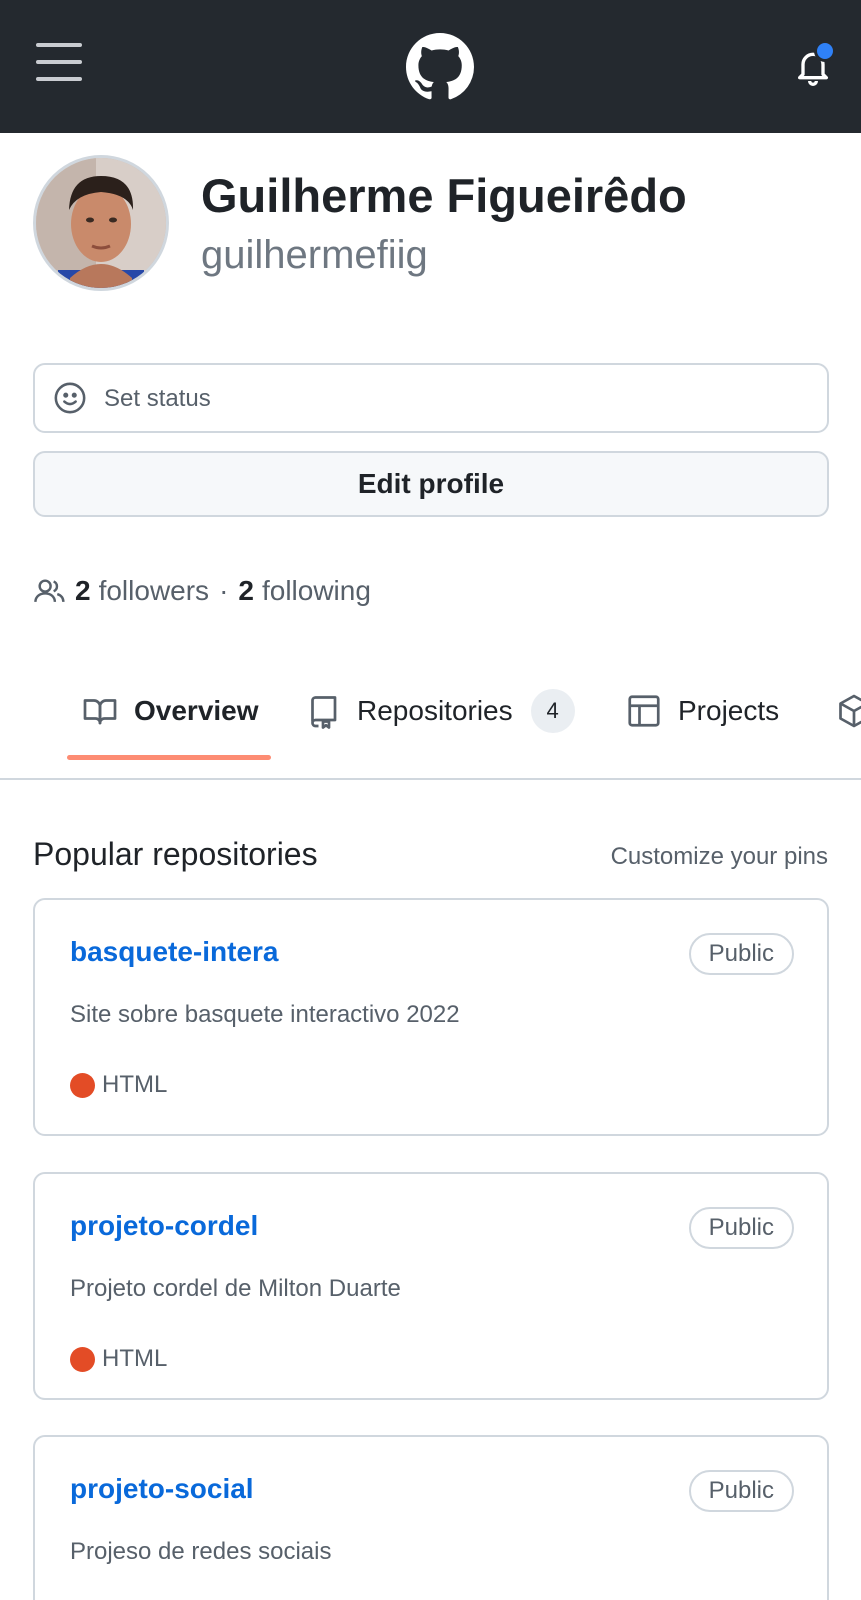 This screenshot has height=1600, width=861. Describe the element at coordinates (162, 1489) in the screenshot. I see `repo-name-link: projeto-social` at that location.